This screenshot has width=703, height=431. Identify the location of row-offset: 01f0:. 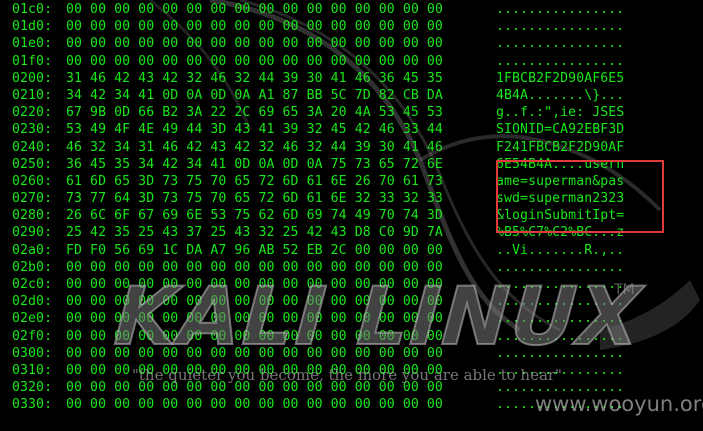
(32, 61).